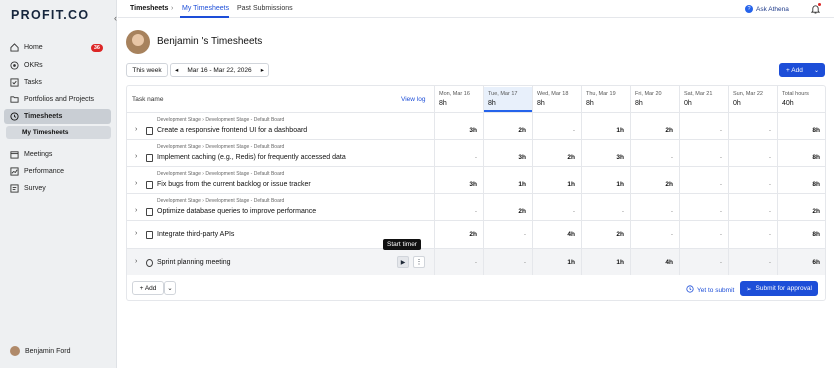 Image resolution: width=834 pixels, height=368 pixels. I want to click on sidebar-item-timesheets: Timesheets, so click(57, 116).